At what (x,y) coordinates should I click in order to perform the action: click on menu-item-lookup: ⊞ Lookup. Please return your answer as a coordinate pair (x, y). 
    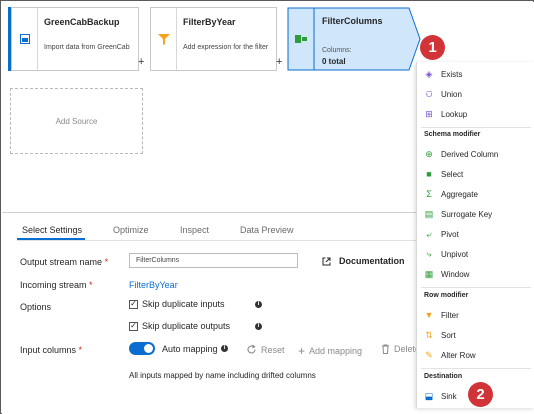
    Looking at the image, I should click on (475, 114).